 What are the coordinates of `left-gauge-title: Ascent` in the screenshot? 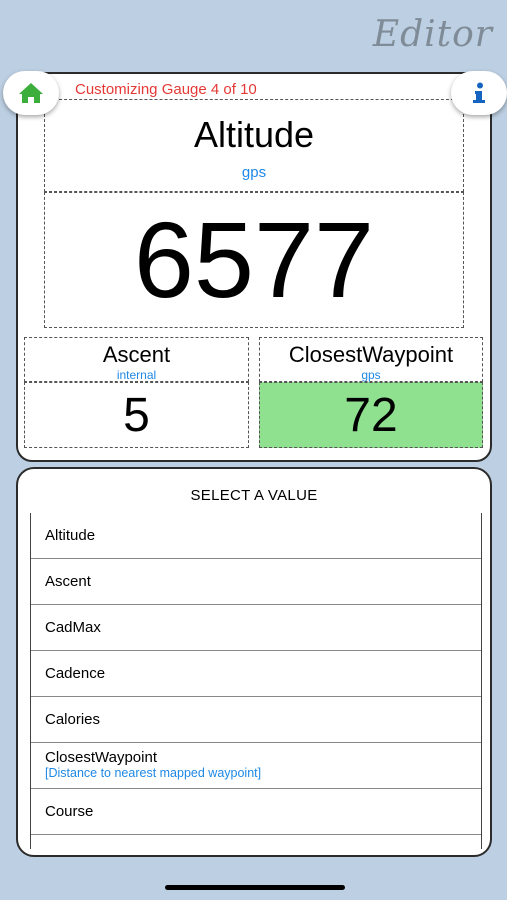 It's located at (136, 354).